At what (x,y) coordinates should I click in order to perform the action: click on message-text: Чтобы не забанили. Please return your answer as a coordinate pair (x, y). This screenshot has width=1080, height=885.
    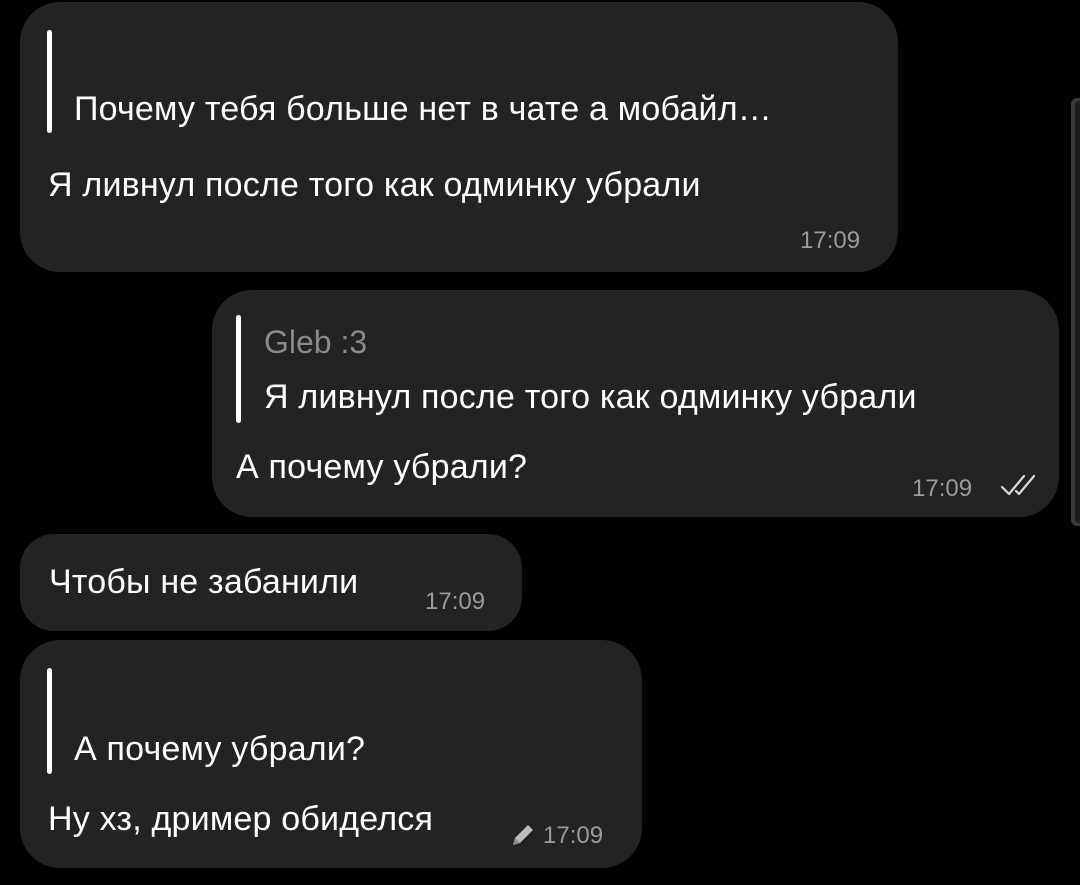
    Looking at the image, I should click on (204, 582).